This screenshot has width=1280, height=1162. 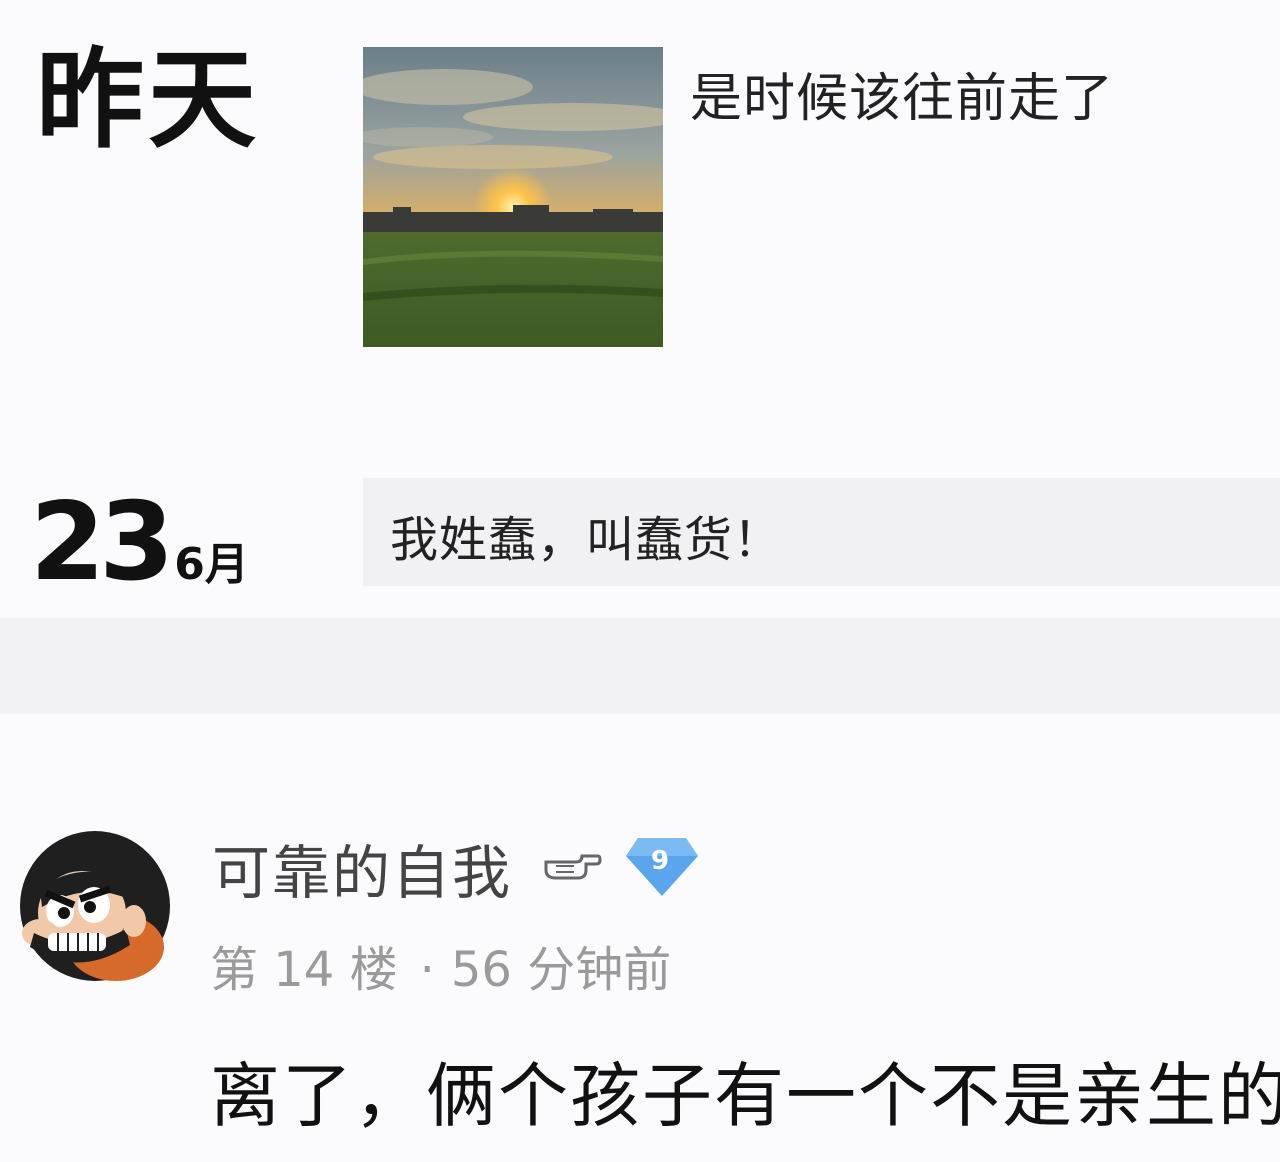 What do you see at coordinates (211, 564) in the screenshot?
I see `date-month: 6月` at bounding box center [211, 564].